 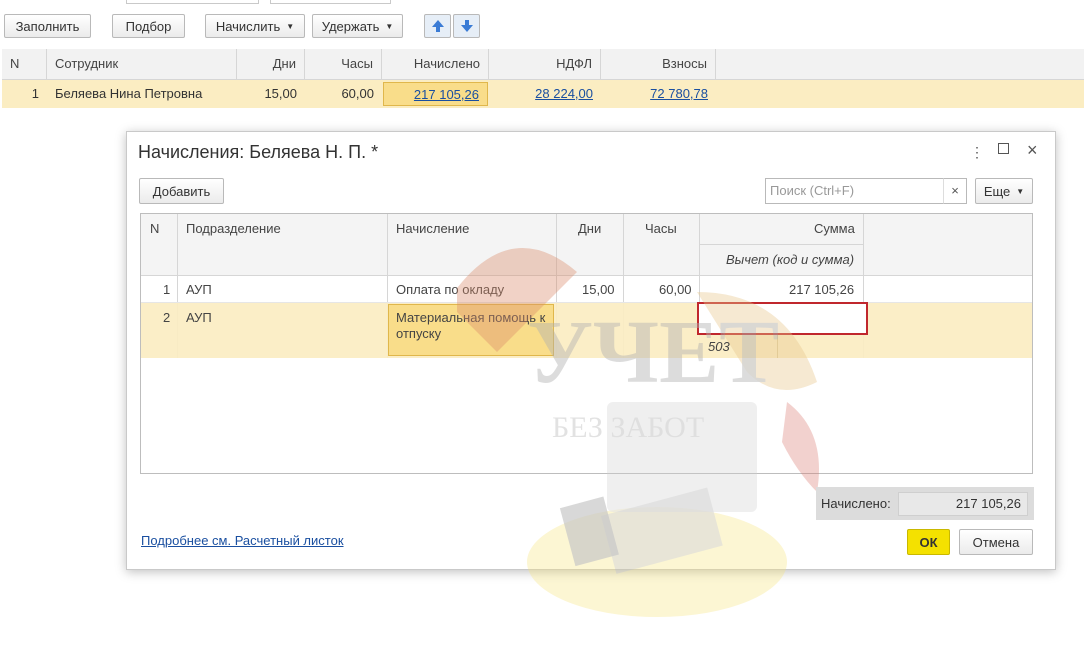 I want to click on more-button-label: Еще, so click(x=997, y=191).